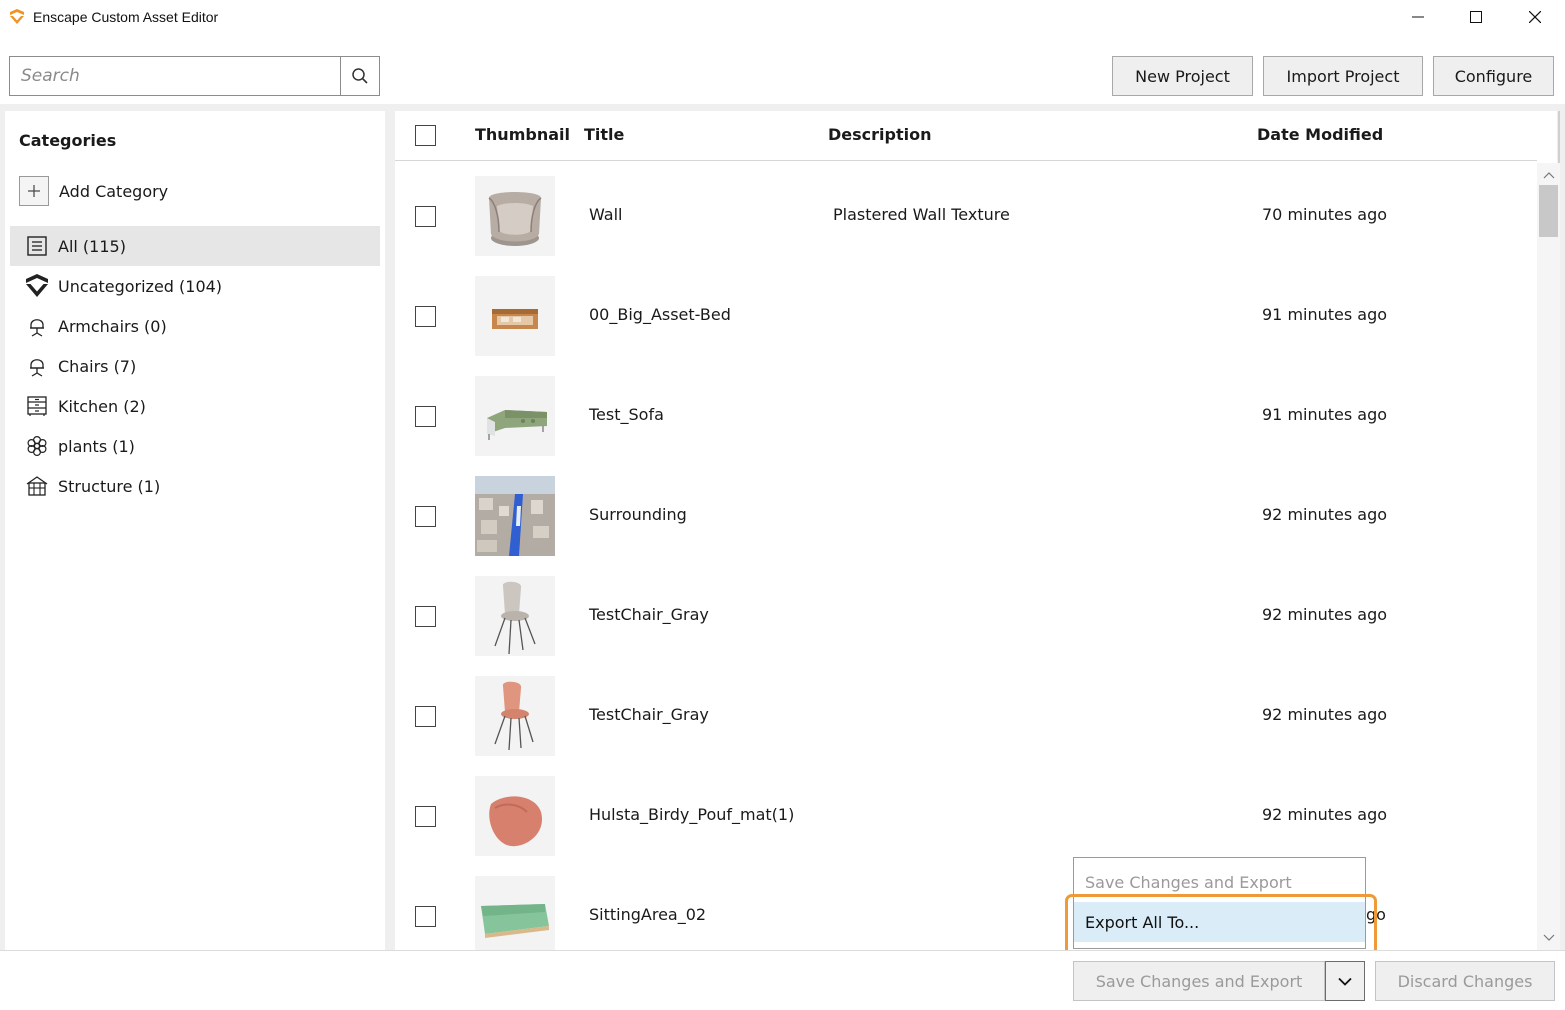  What do you see at coordinates (175, 76) in the screenshot?
I see `search-input` at bounding box center [175, 76].